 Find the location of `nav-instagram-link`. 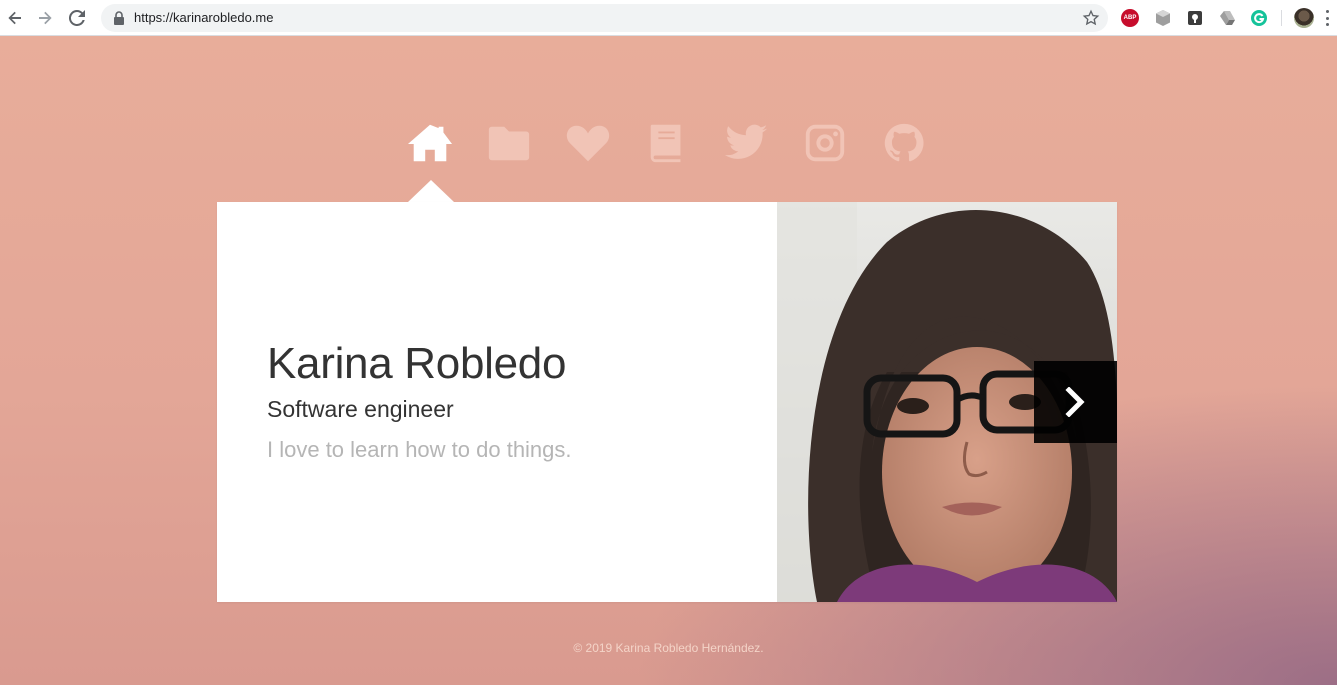

nav-instagram-link is located at coordinates (825, 143).